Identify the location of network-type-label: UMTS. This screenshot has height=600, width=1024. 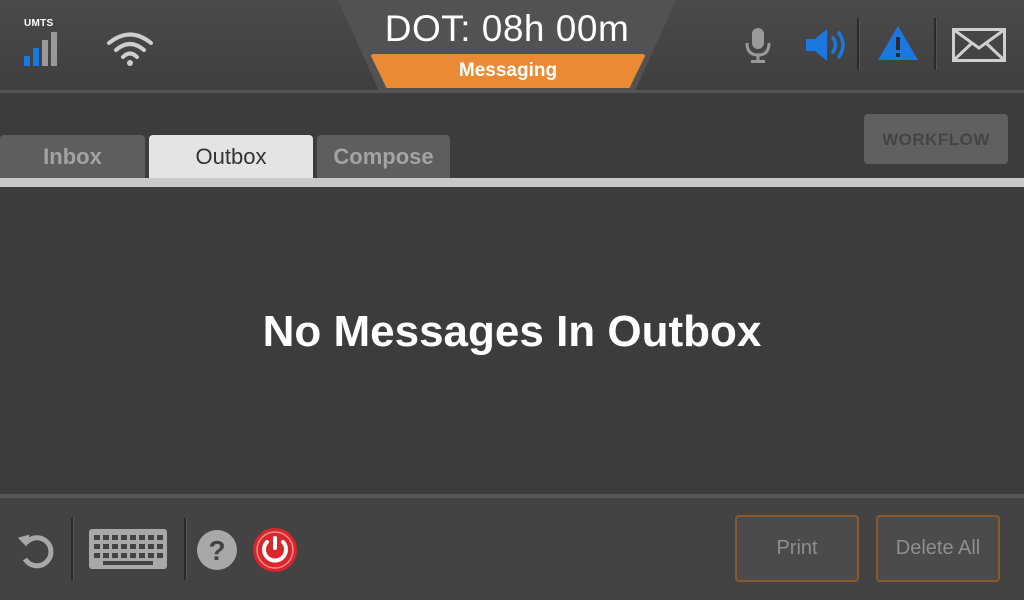
(39, 23).